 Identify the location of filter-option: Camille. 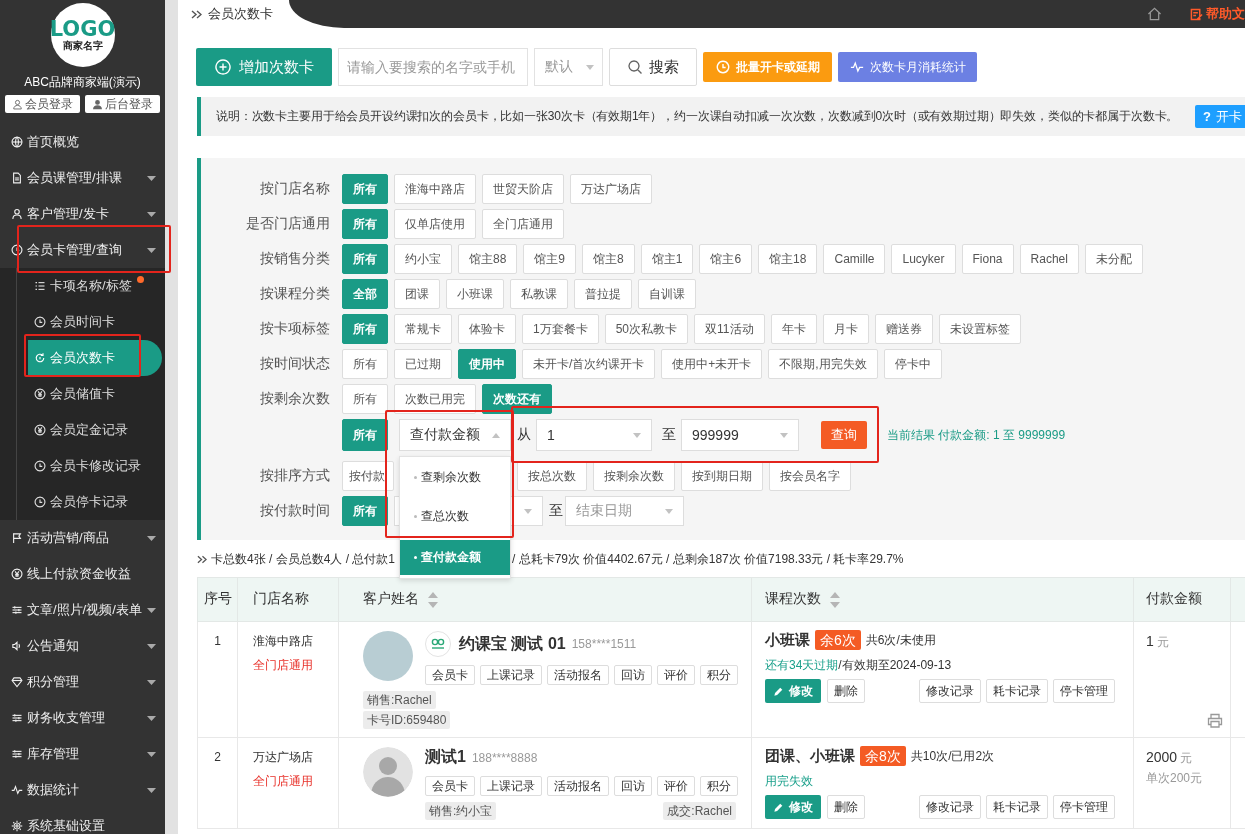
(854, 259).